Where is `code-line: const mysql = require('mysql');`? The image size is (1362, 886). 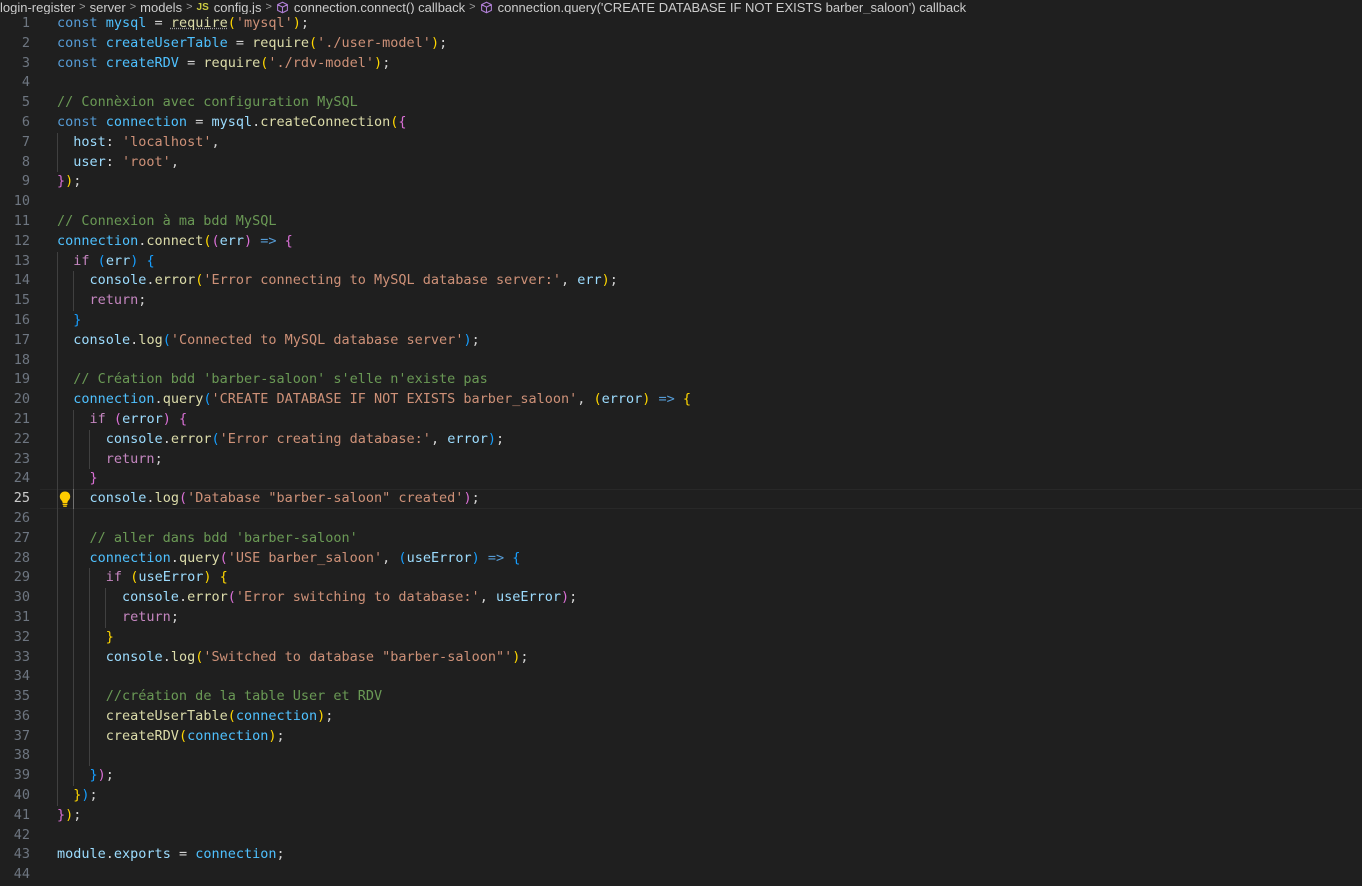
code-line: const mysql = require('mysql'); is located at coordinates (709, 24).